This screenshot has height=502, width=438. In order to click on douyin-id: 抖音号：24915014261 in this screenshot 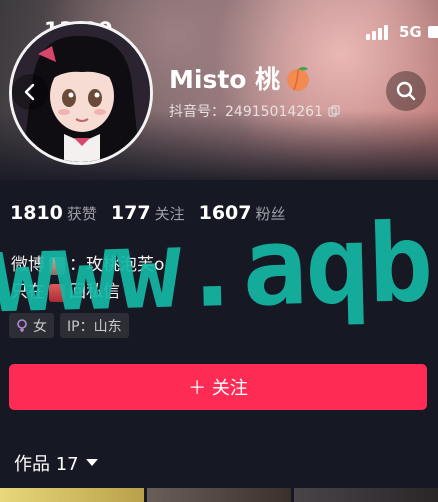, I will do `click(254, 111)`.